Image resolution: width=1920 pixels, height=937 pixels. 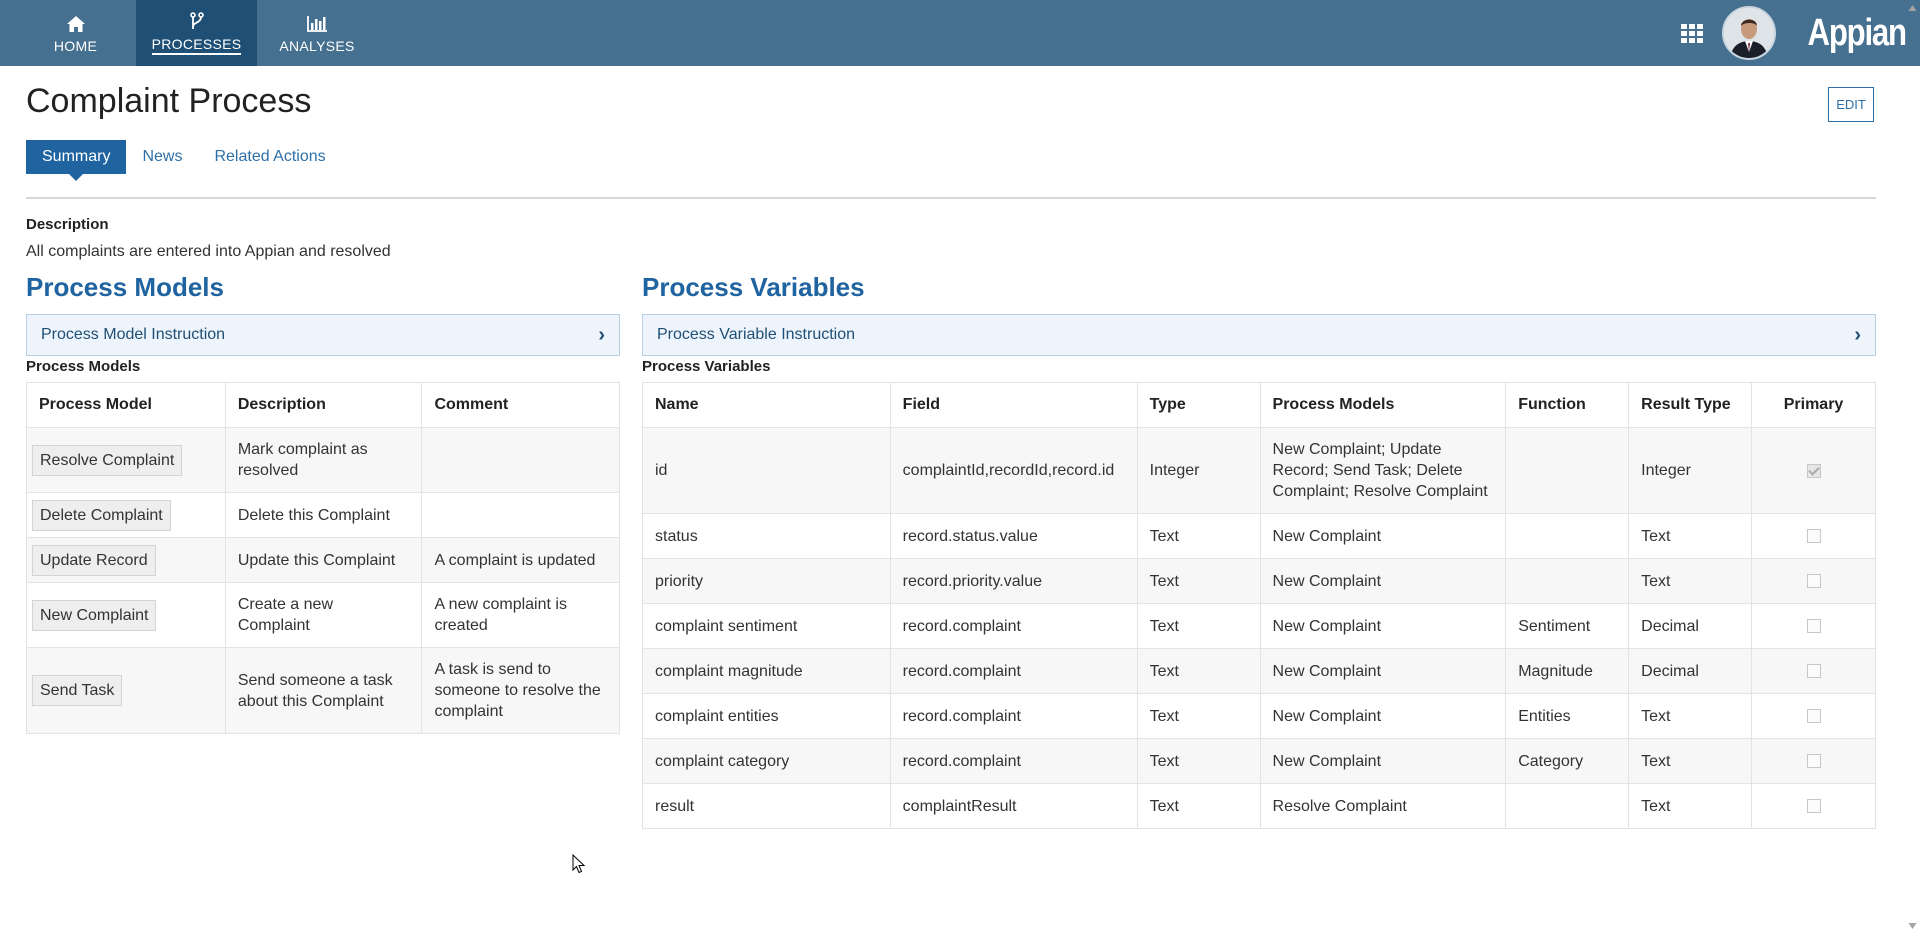 What do you see at coordinates (107, 460) in the screenshot?
I see `resolve-complaint-button: Resolve Complaint` at bounding box center [107, 460].